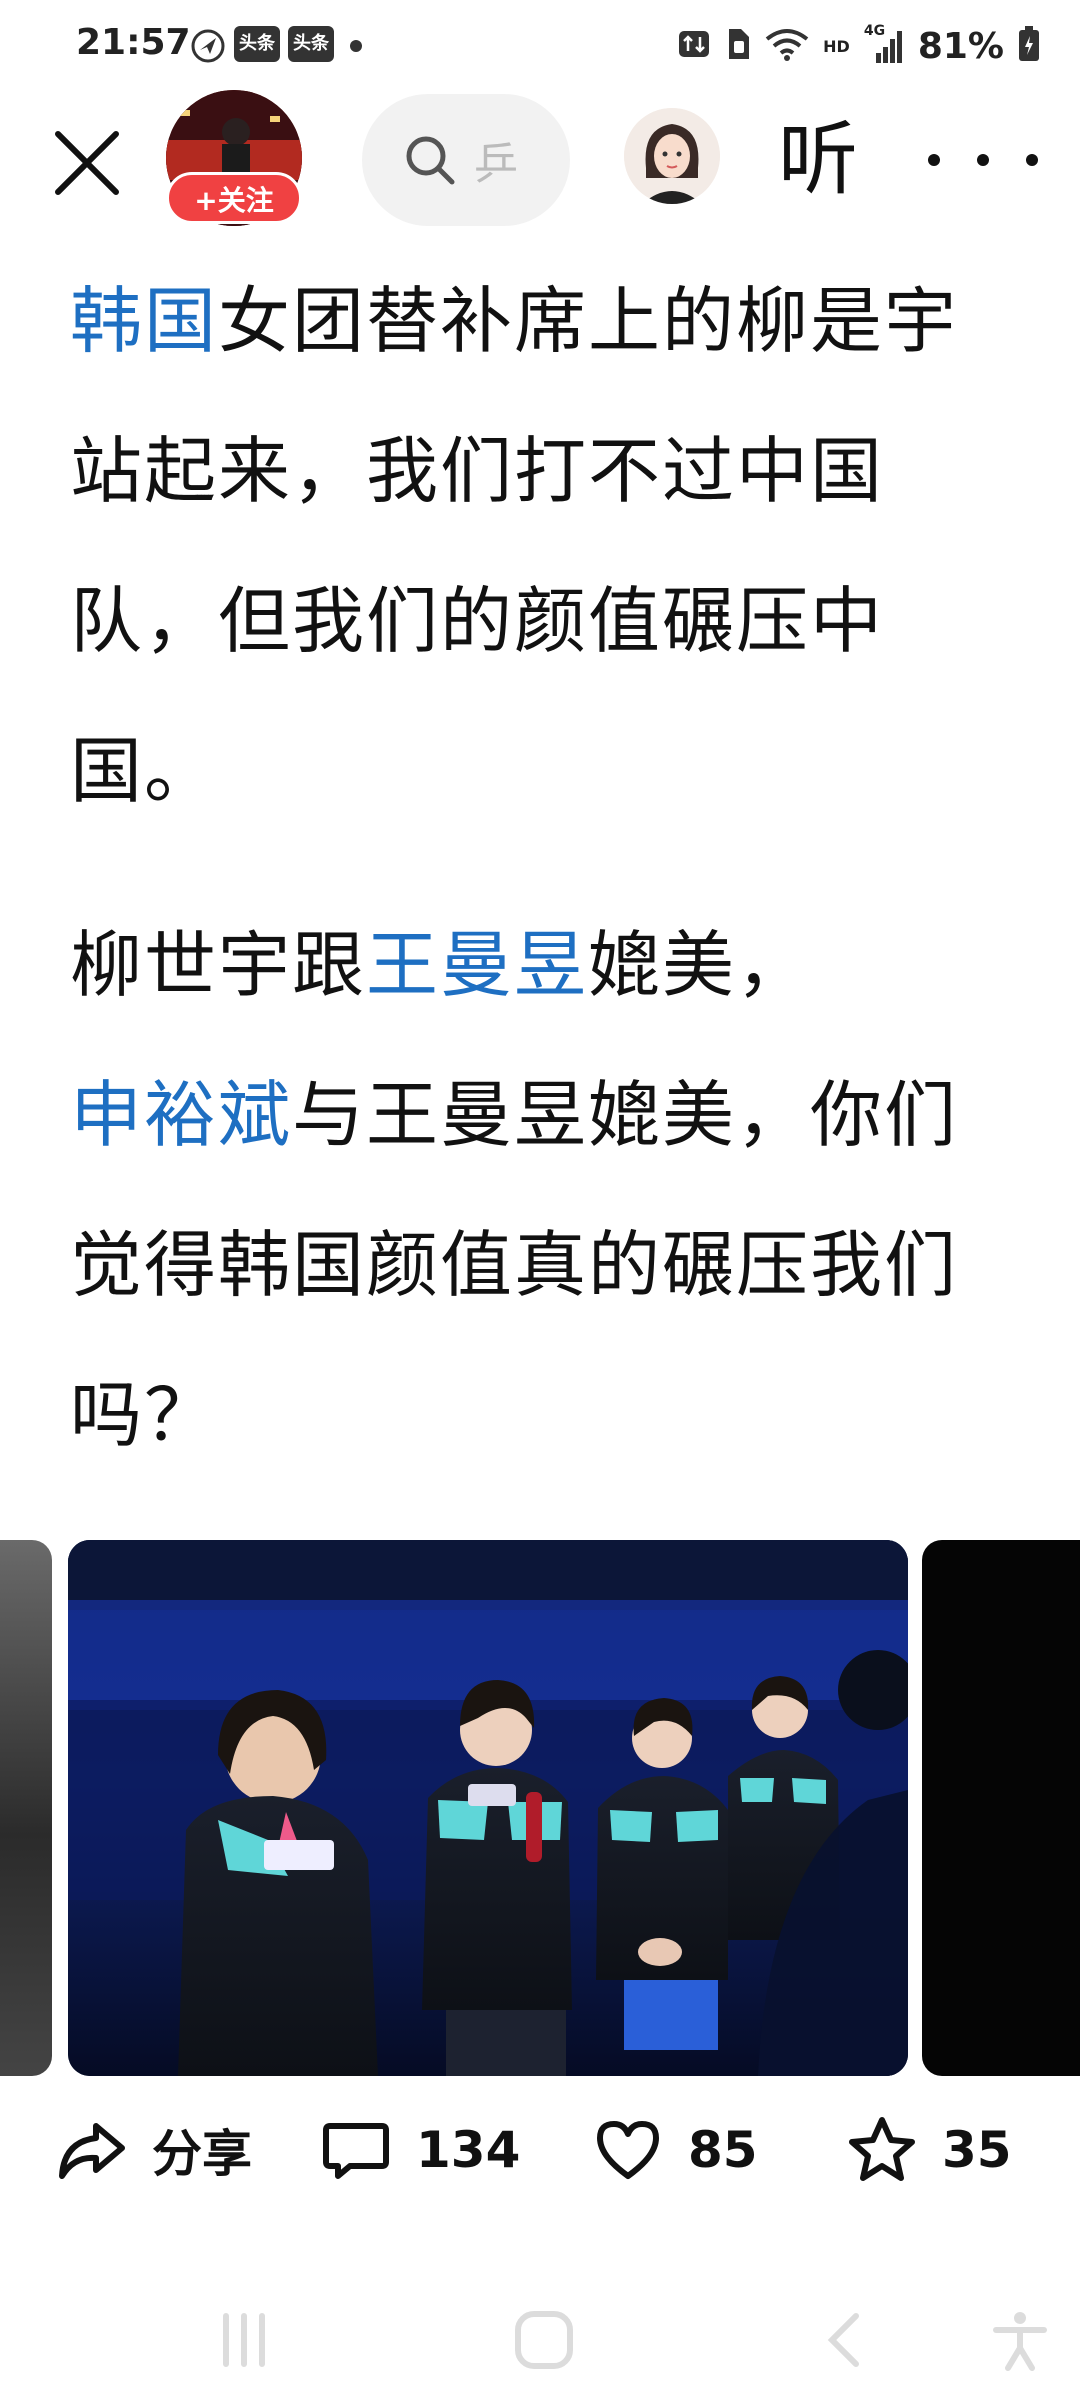 This screenshot has height=2400, width=1080. Describe the element at coordinates (133, 42) in the screenshot. I see `status-time: 21:57` at that location.